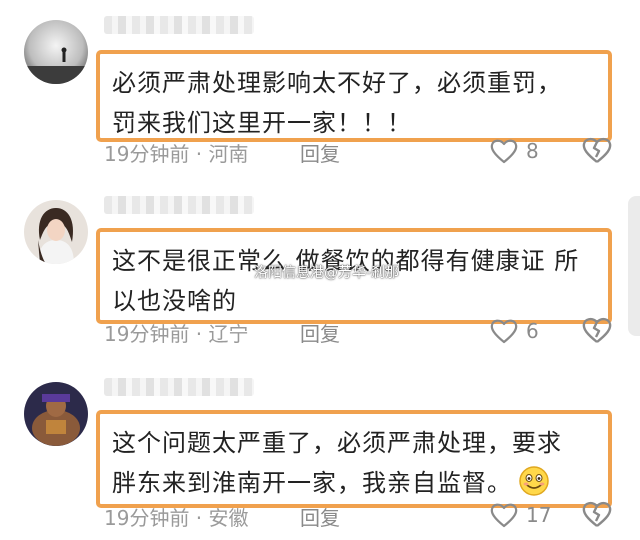 This screenshot has width=640, height=540. What do you see at coordinates (327, 273) in the screenshot?
I see `watermark-text: 洛阳信息港@芳华-剎那` at bounding box center [327, 273].